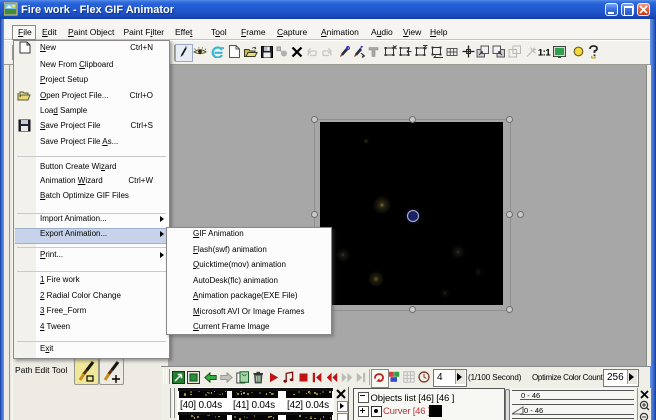  Describe the element at coordinates (544, 52) in the screenshot. I see `svg-text: 1:1` at that location.